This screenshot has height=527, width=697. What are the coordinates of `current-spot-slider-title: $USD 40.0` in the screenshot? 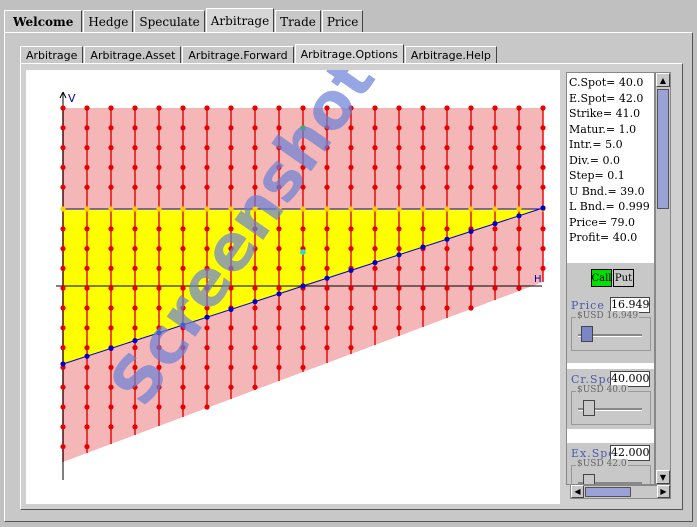 It's located at (602, 390).